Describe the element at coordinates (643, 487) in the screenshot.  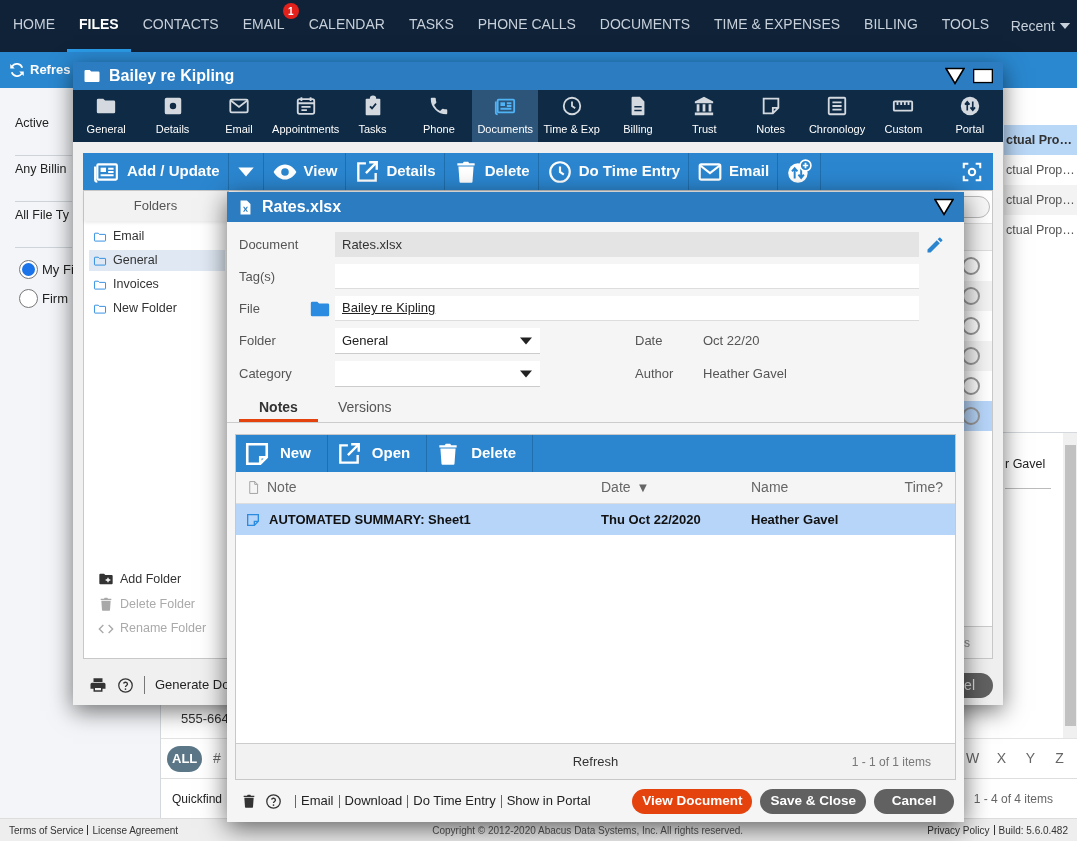
I see `sort-indicator: ▼` at that location.